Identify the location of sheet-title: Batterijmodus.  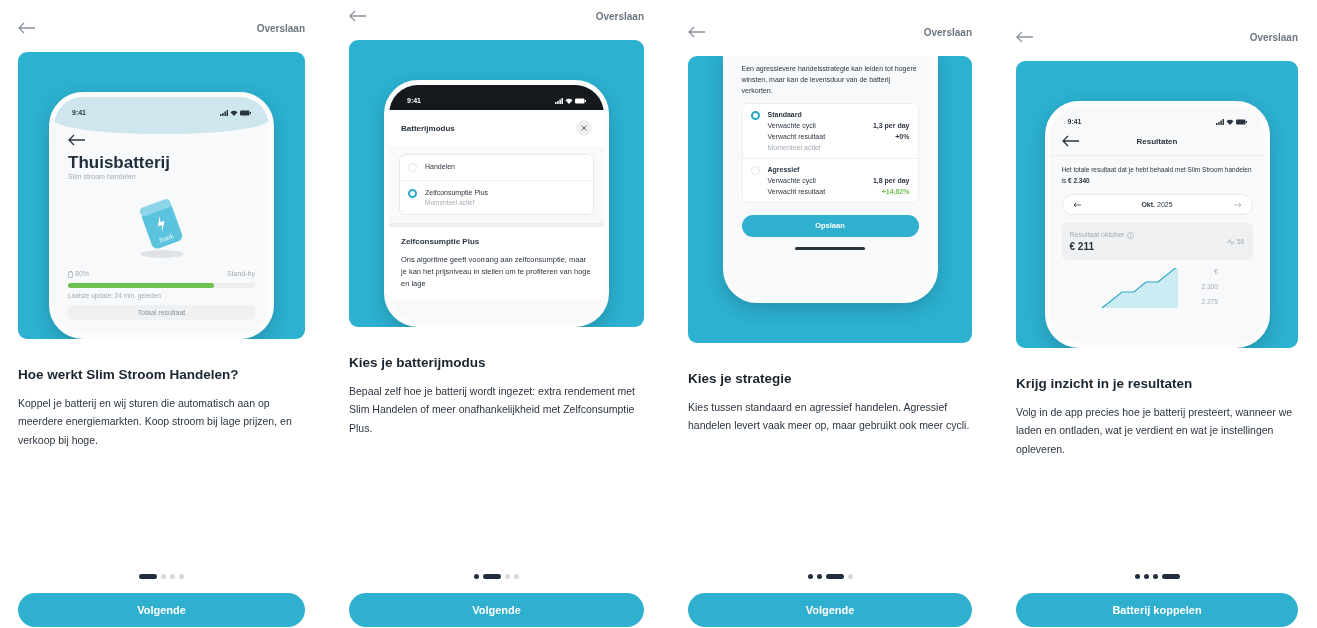
(428, 128).